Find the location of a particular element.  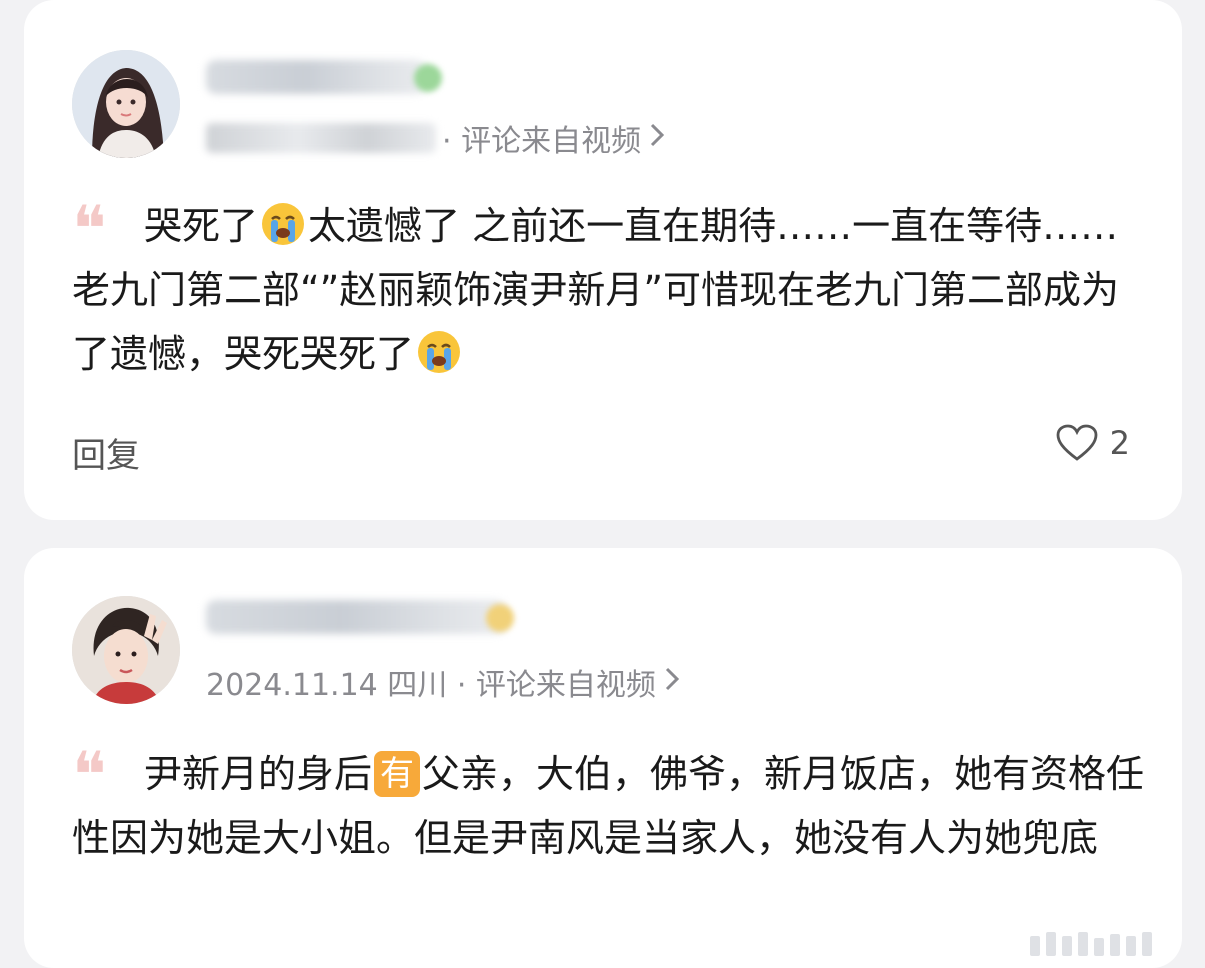

emoji-badge-icon is located at coordinates (500, 618).